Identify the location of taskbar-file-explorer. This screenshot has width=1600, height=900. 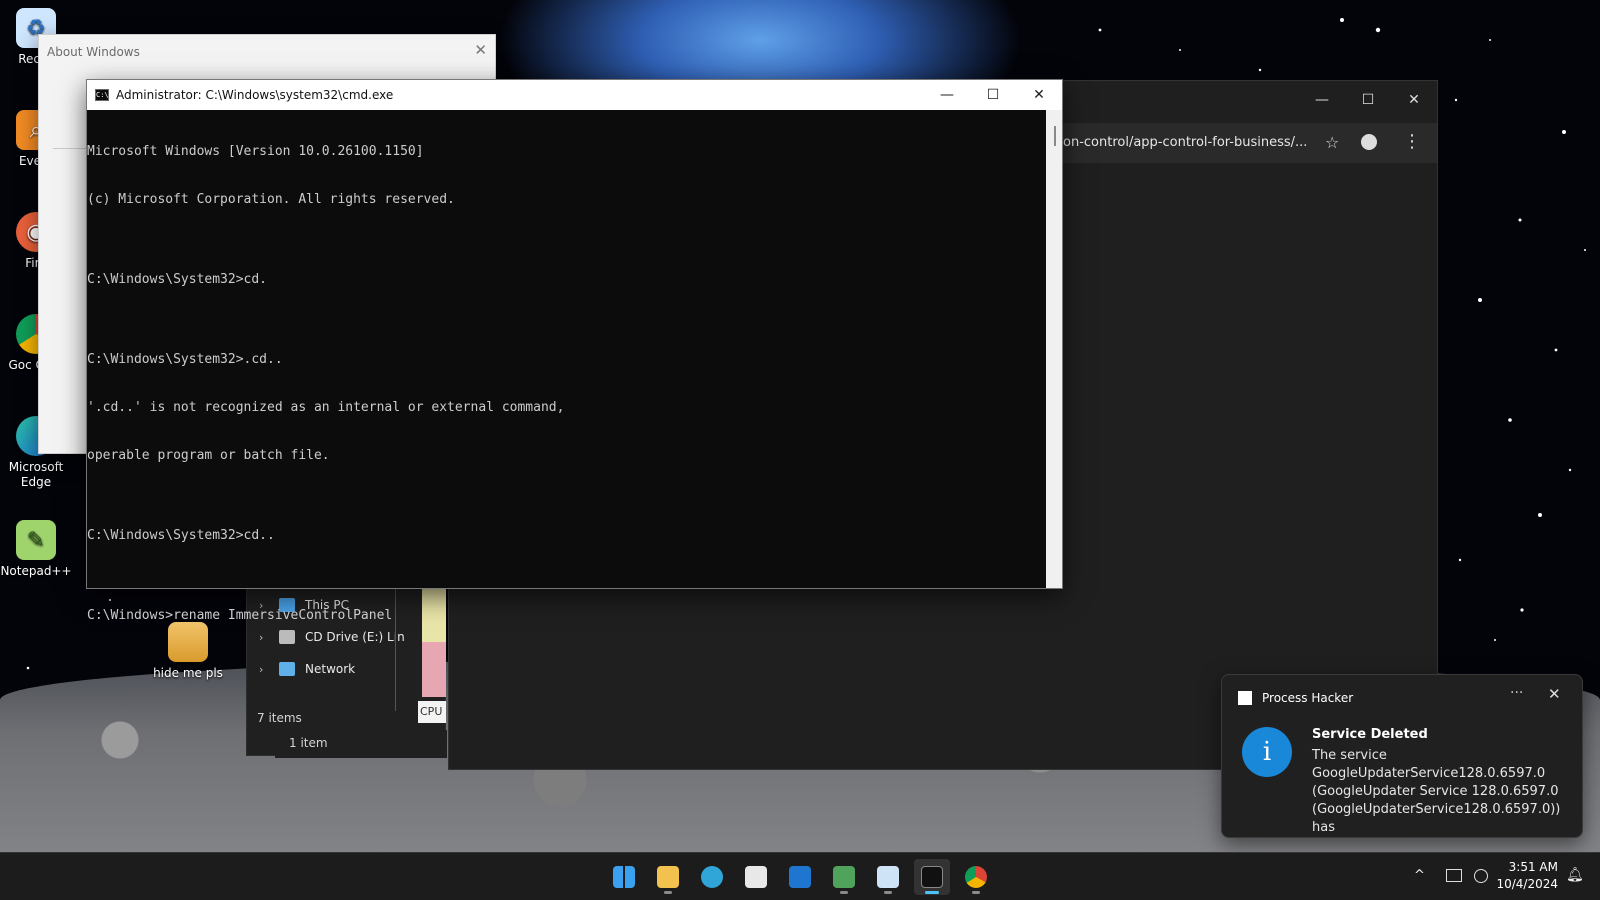
(668, 877).